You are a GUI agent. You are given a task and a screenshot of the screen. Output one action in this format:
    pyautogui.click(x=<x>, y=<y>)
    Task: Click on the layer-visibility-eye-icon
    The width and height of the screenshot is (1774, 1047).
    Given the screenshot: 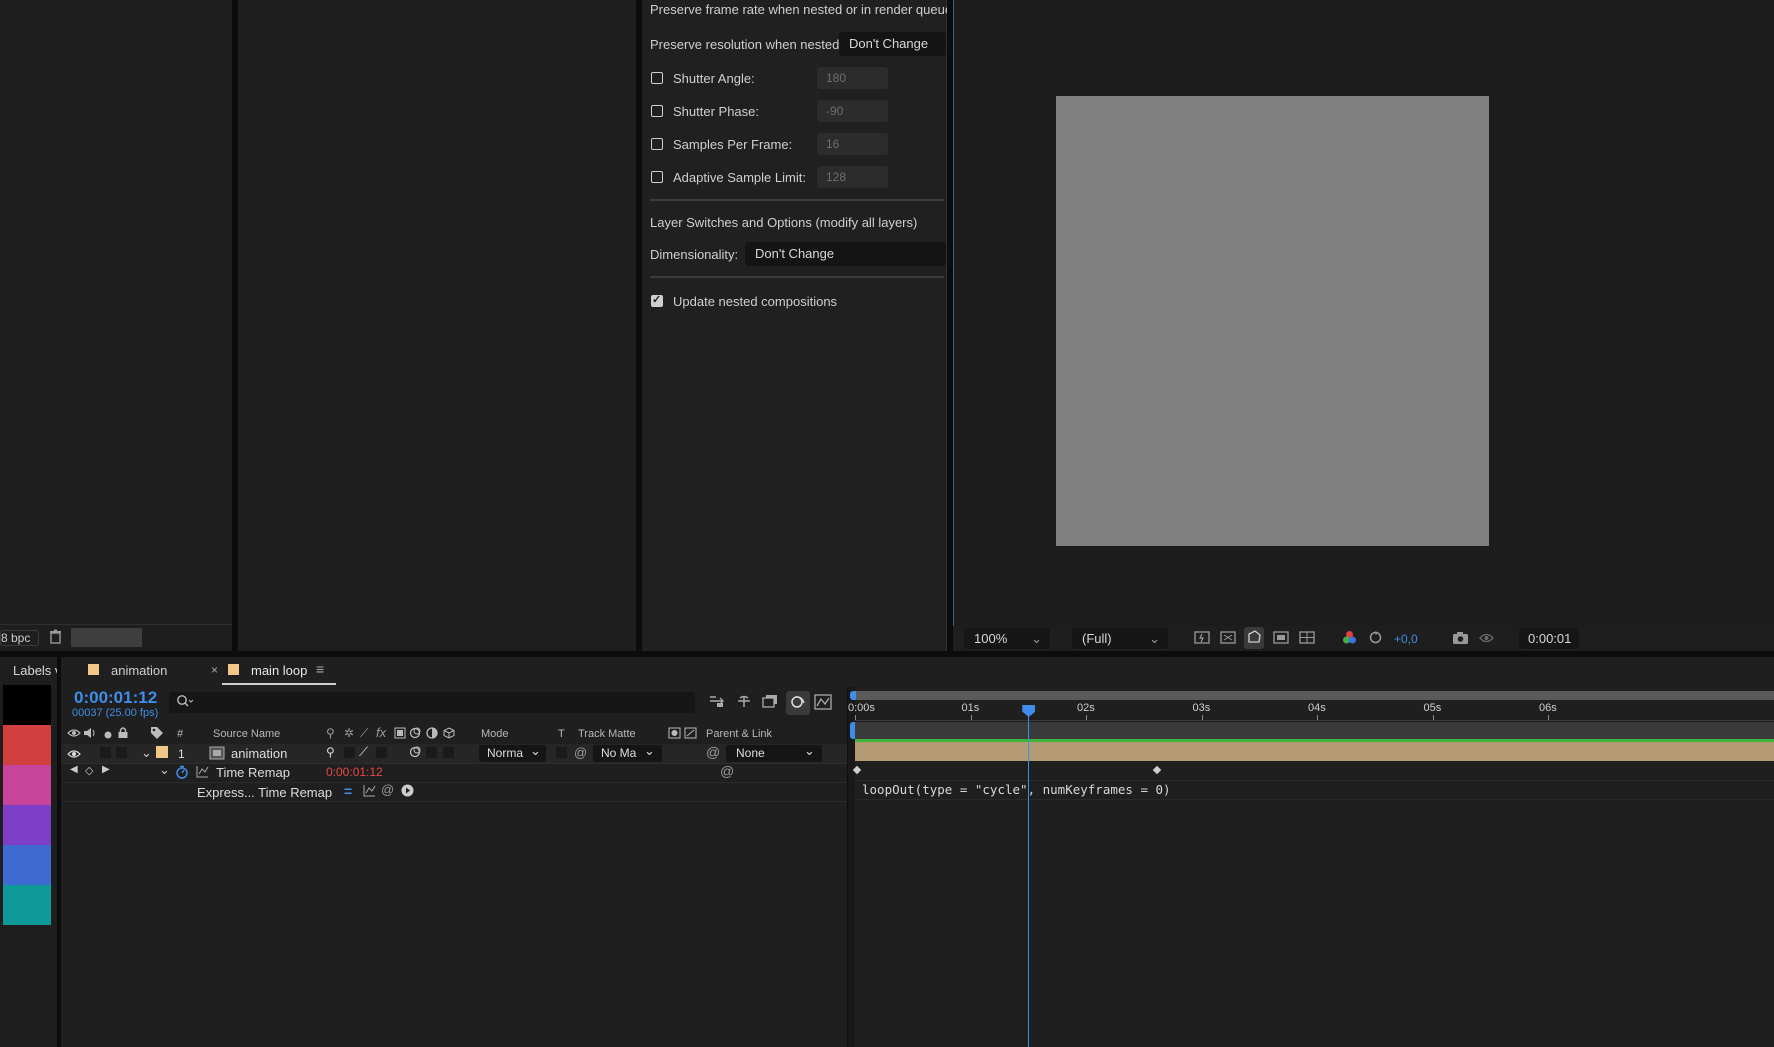 What is the action you would take?
    pyautogui.click(x=74, y=755)
    